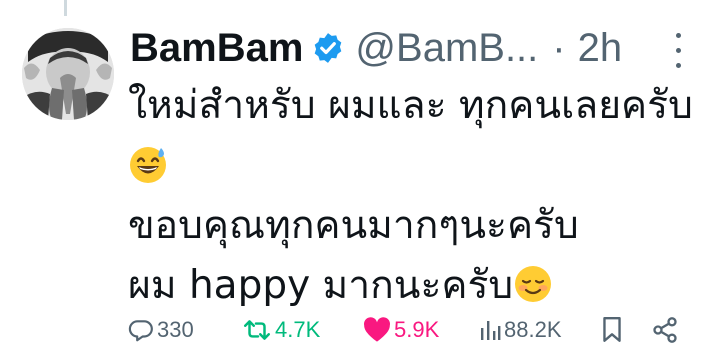 The height and width of the screenshot is (364, 720). I want to click on retweet-button: 4.7K, so click(281, 330).